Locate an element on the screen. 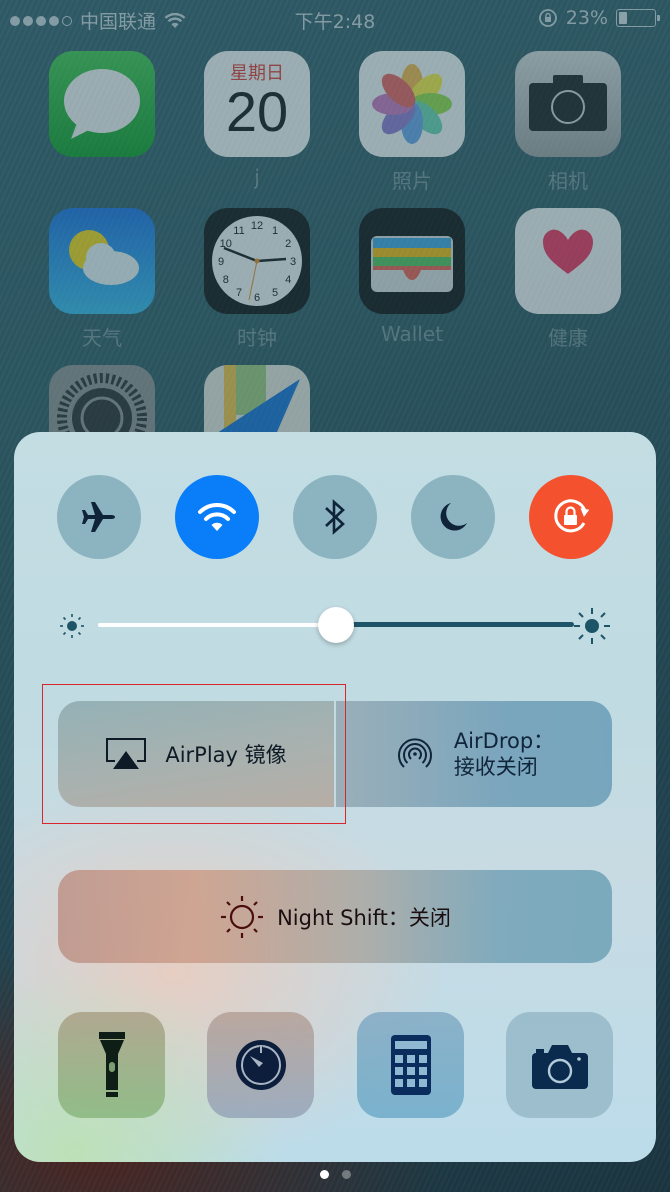  brightness-slider-thumb is located at coordinates (336, 625).